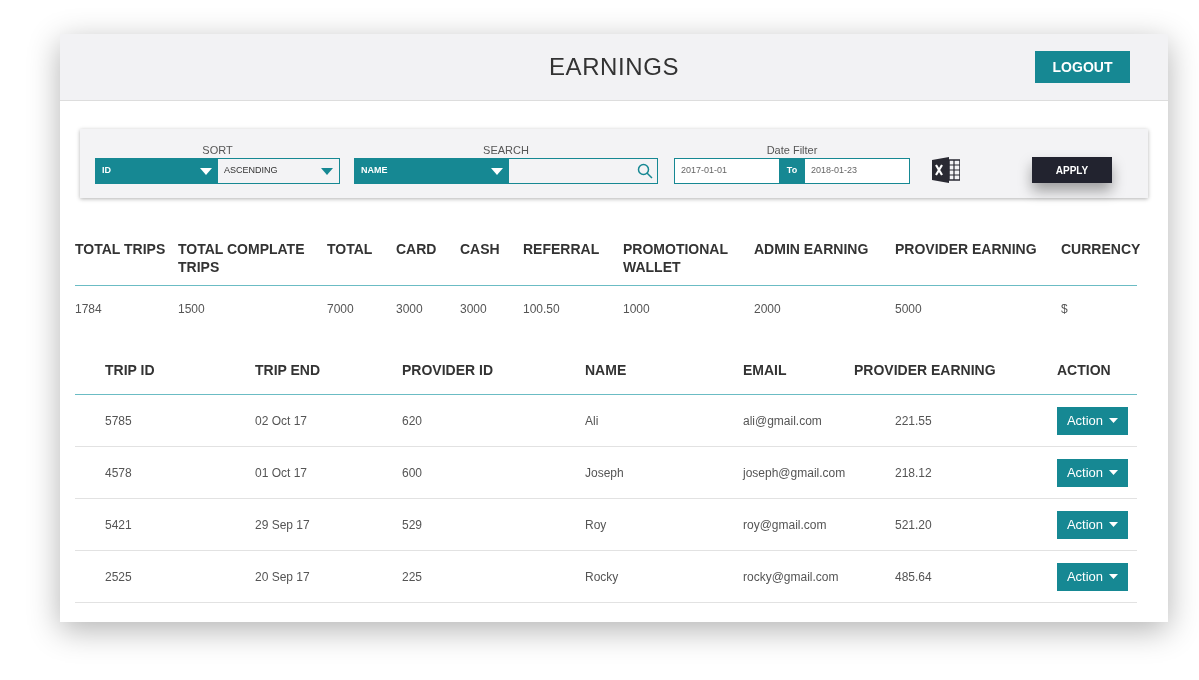 The image size is (1199, 680). I want to click on table-cell: 29 Sep 17, so click(282, 524).